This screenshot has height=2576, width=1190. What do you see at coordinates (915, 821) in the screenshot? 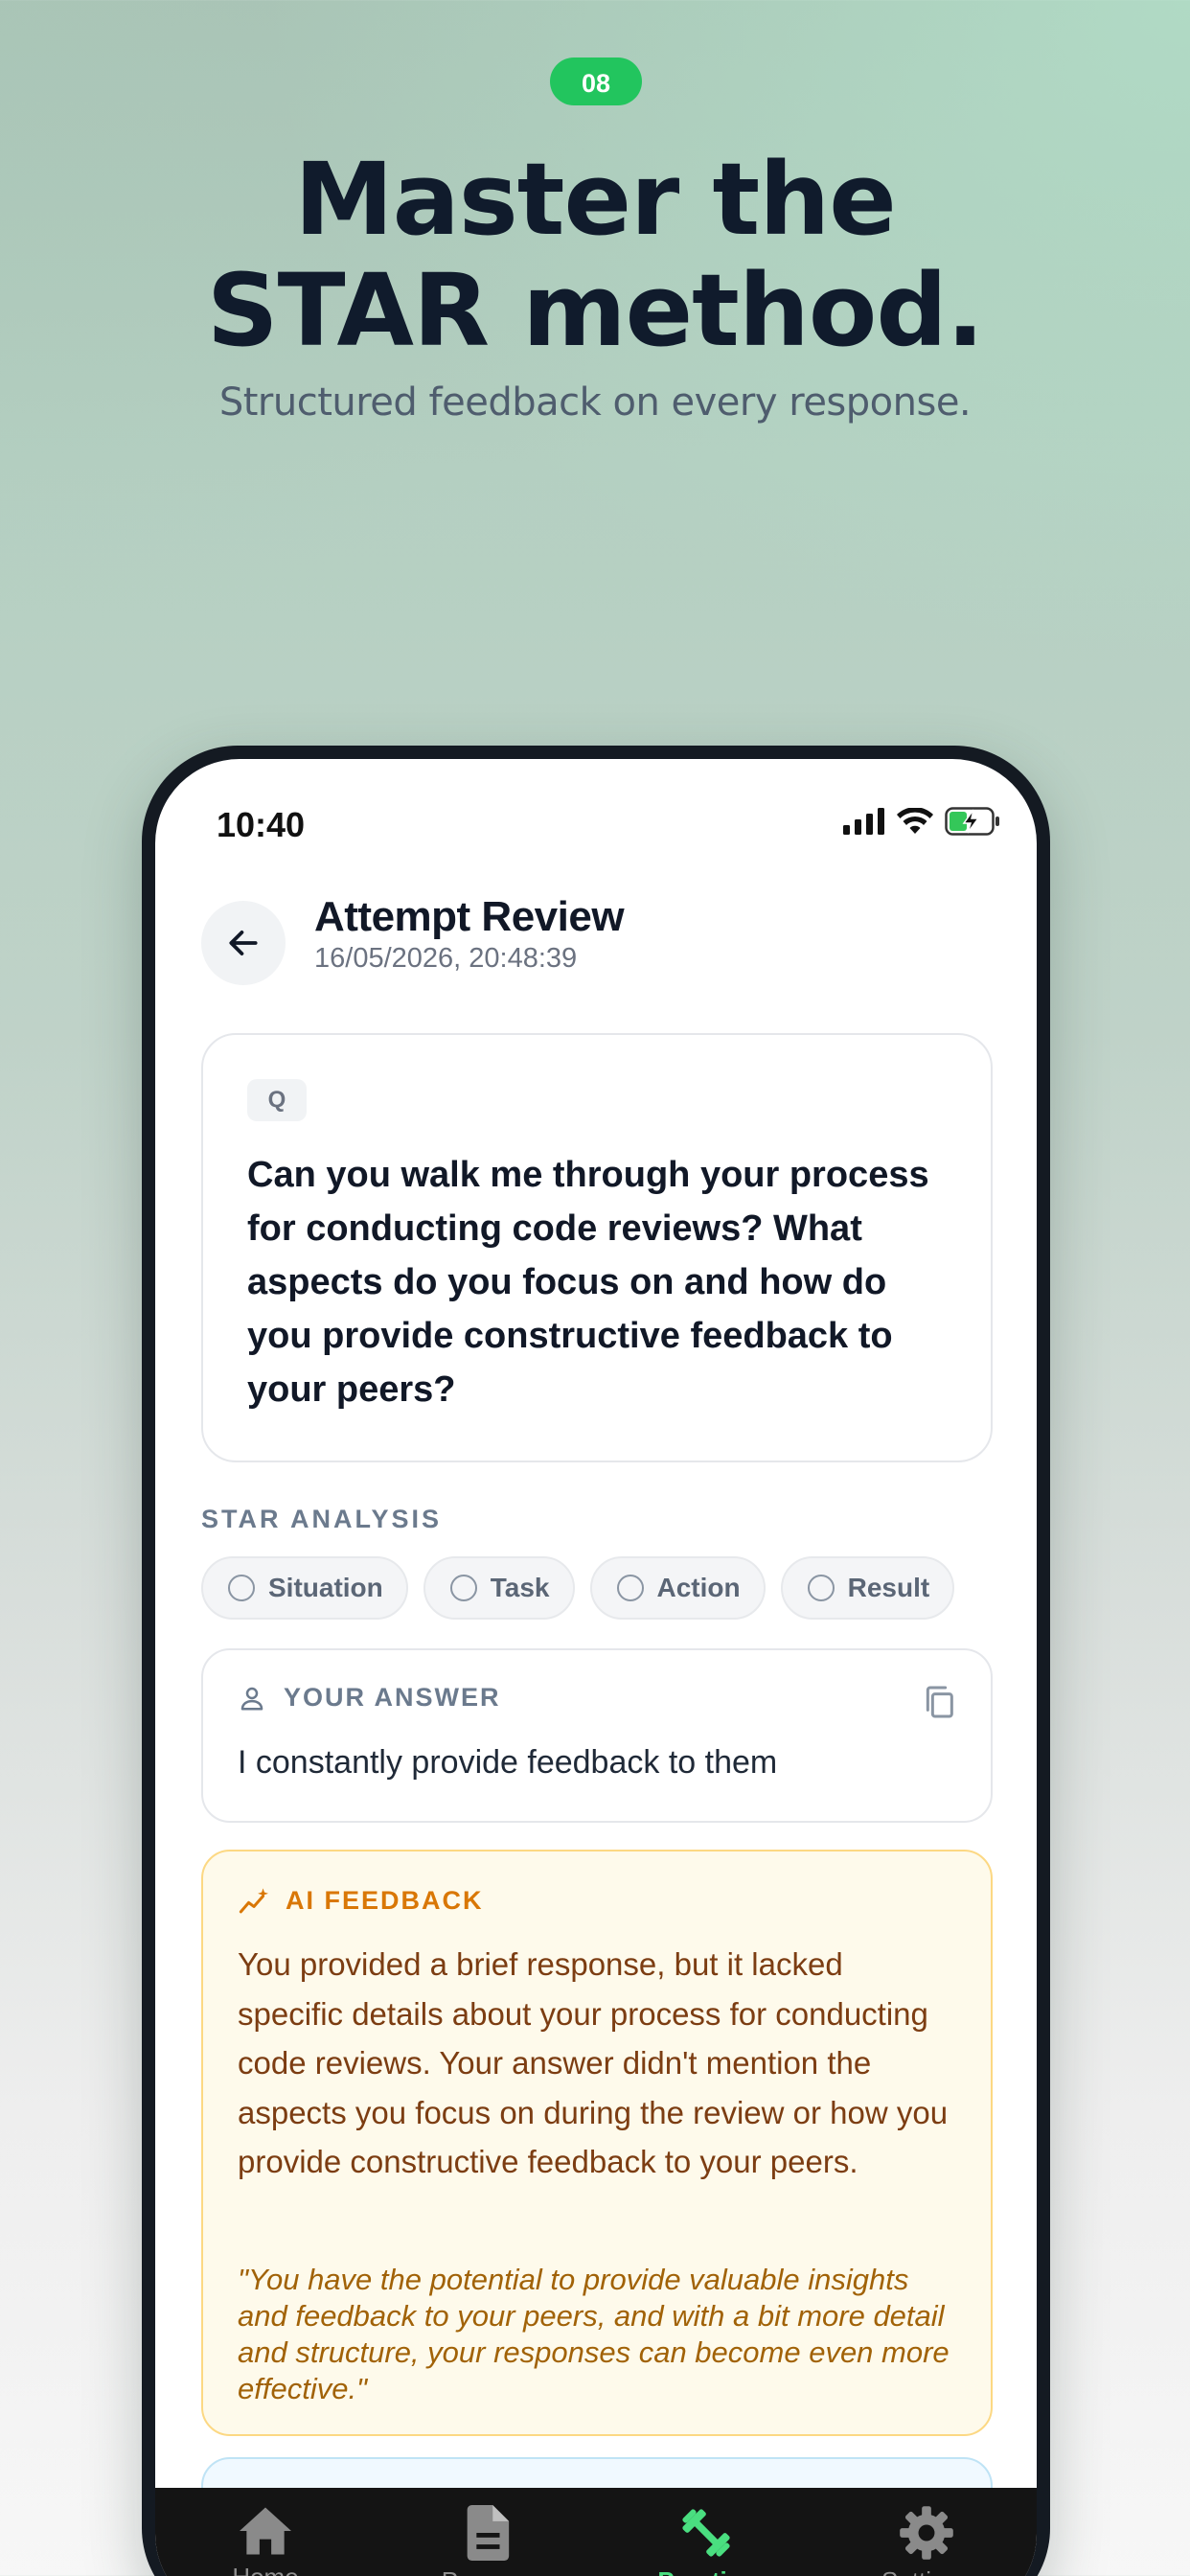
I see `wifi-icon` at bounding box center [915, 821].